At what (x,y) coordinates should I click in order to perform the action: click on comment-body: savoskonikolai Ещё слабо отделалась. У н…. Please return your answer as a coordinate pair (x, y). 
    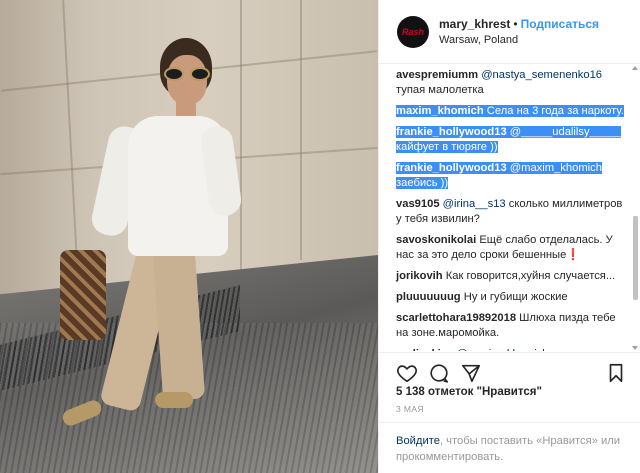
    Looking at the image, I should click on (504, 247).